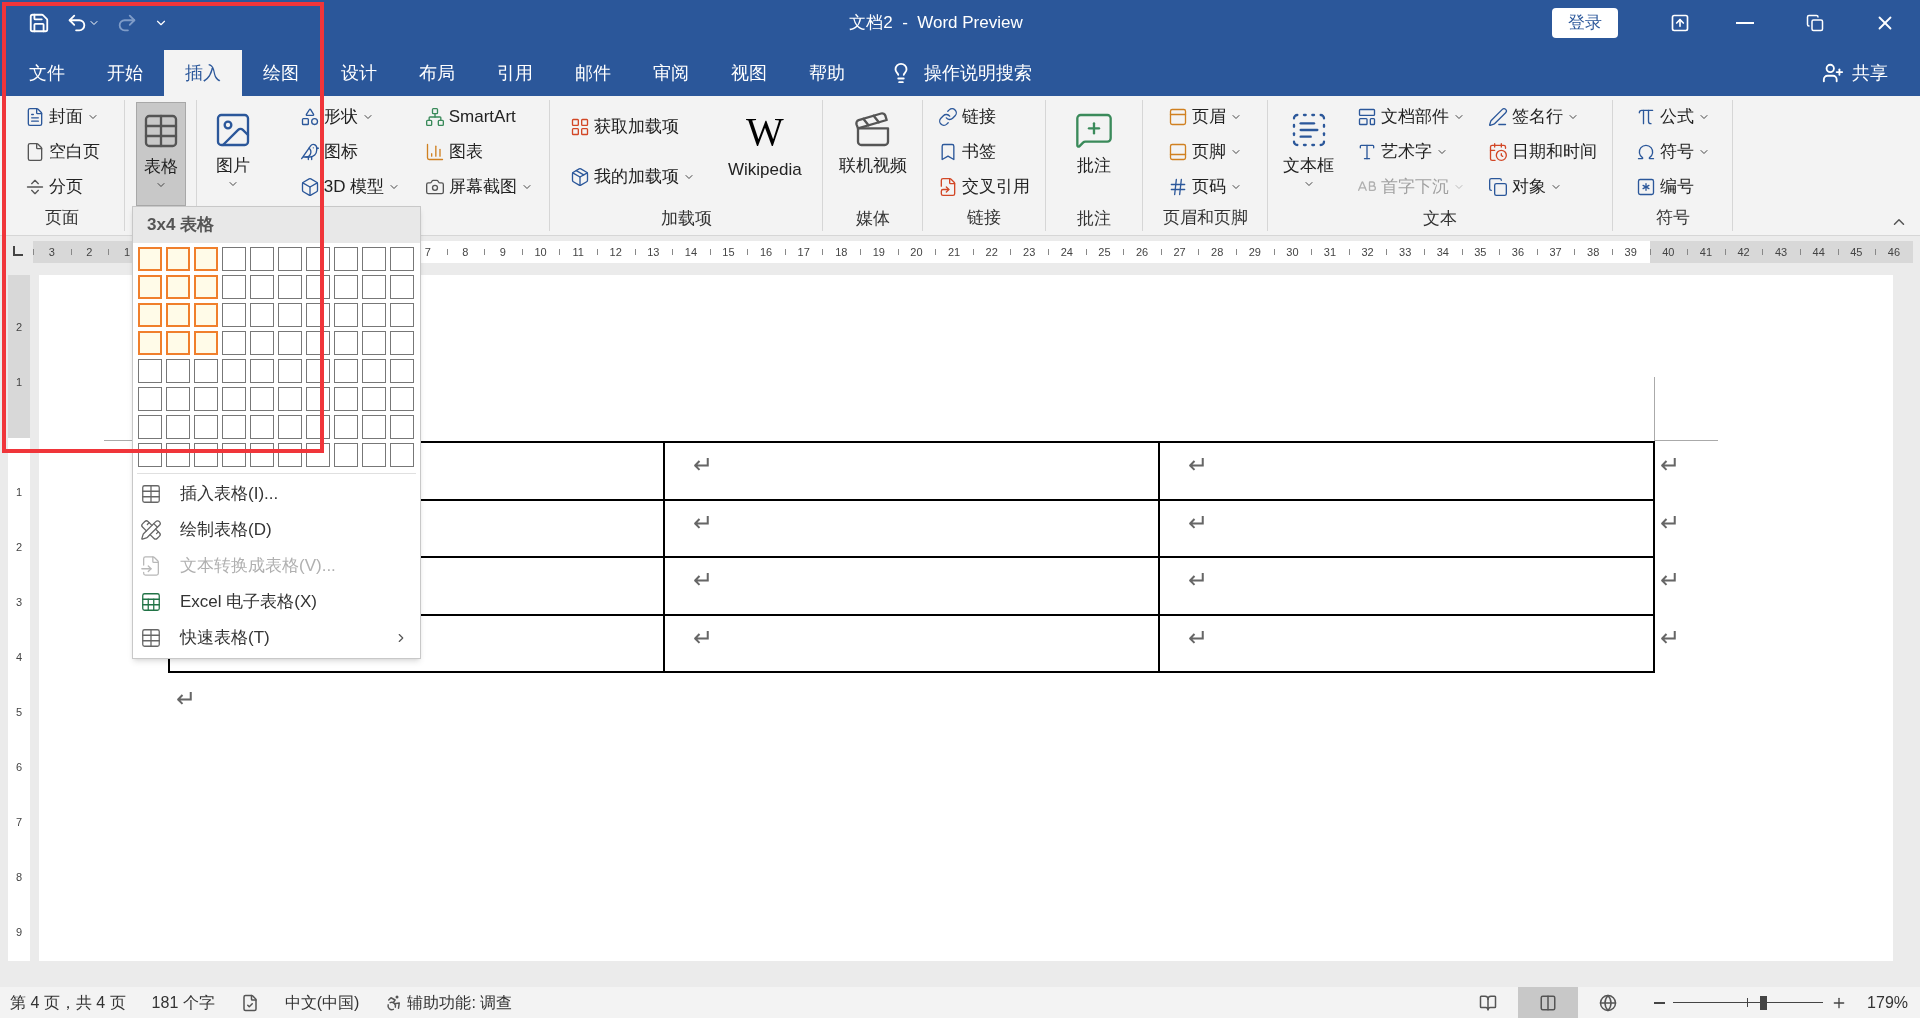  I want to click on ribbon-button: 文档部件, so click(1411, 117).